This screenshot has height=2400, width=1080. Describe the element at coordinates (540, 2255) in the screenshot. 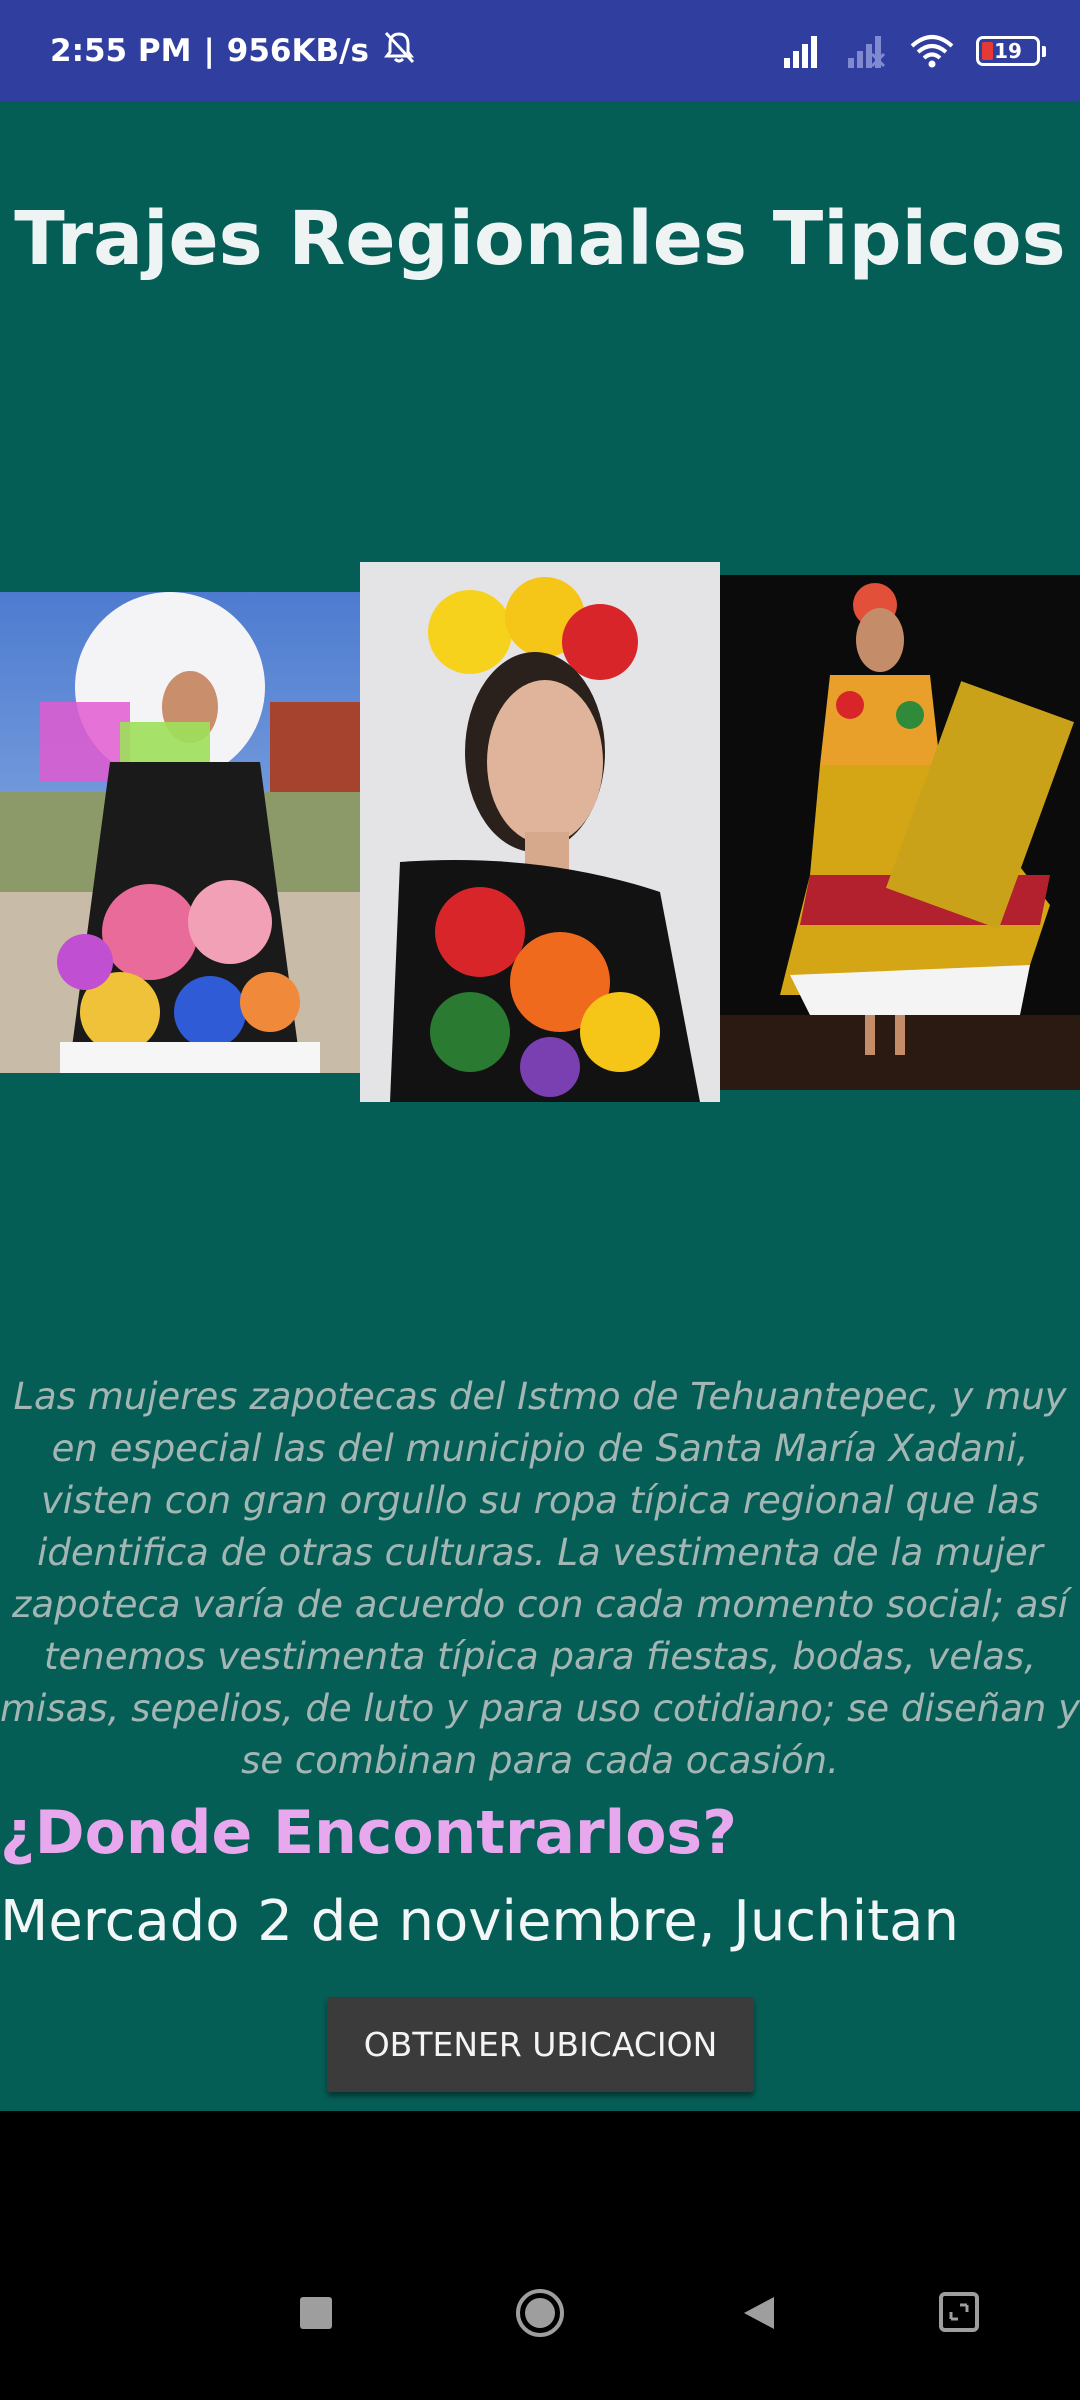

I see `navigation-bar` at that location.